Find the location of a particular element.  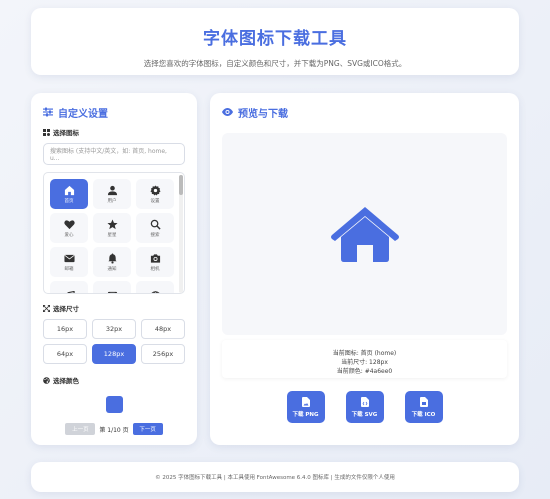

icon-option-home: 首页 is located at coordinates (69, 194).